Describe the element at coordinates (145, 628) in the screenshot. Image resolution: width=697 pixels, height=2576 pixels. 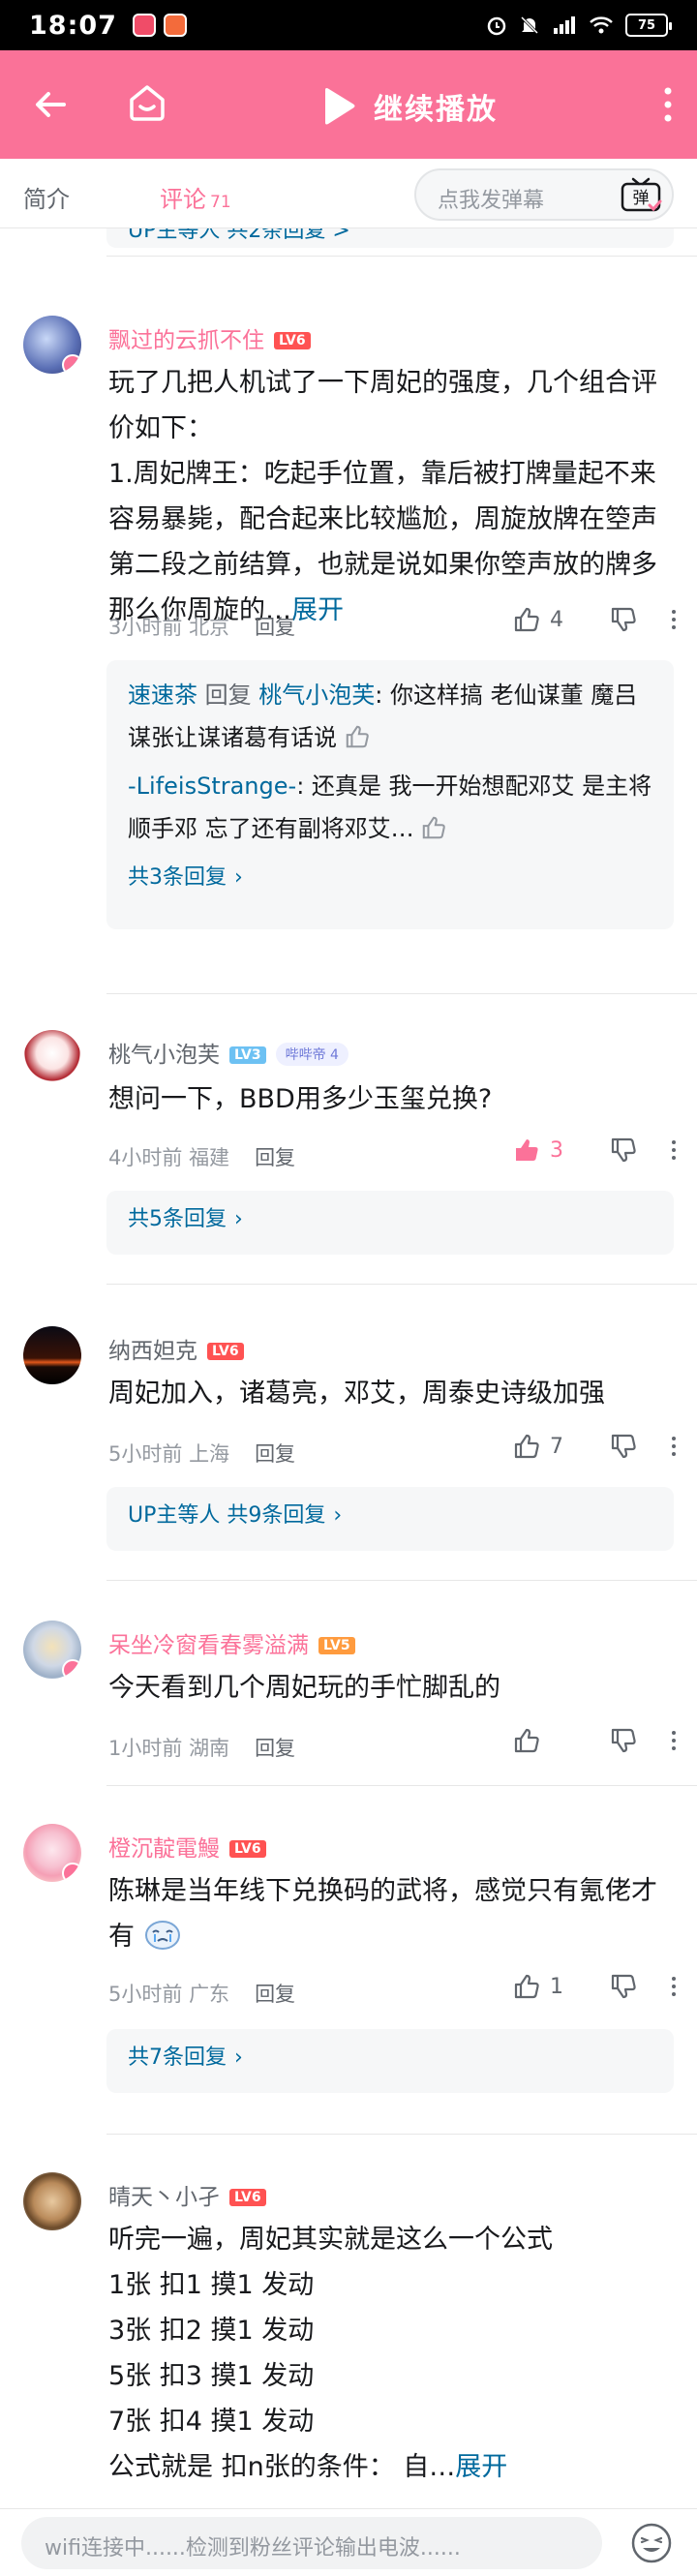
I see `comment-time: 3小时前` at that location.